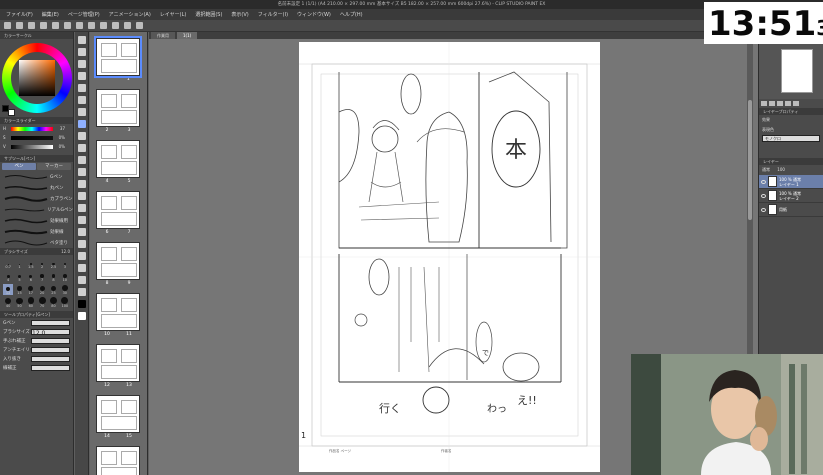 This screenshot has height=475, width=823. What do you see at coordinates (791, 196) in the screenshot?
I see `layer-row: 100 % 通常 レイヤー 2` at bounding box center [791, 196].